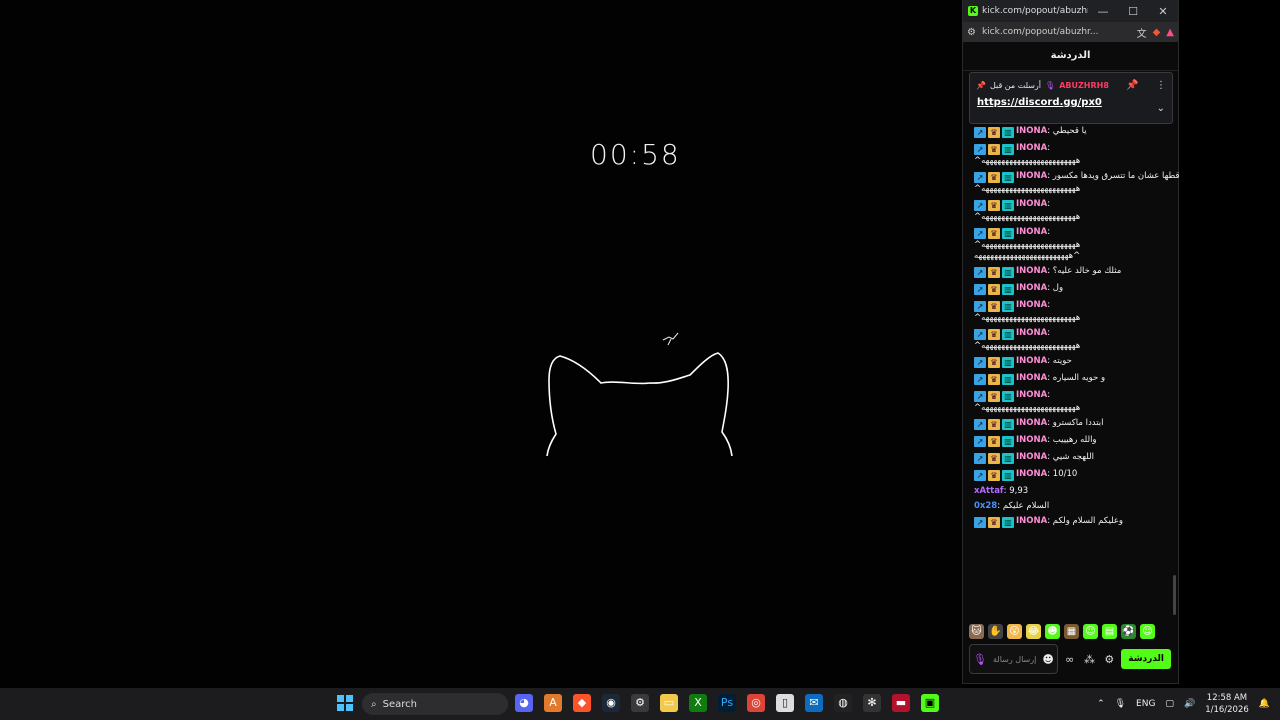 This screenshot has width=1280, height=720. What do you see at coordinates (1128, 631) in the screenshot?
I see `emote-ball-icon: ⚽` at bounding box center [1128, 631].